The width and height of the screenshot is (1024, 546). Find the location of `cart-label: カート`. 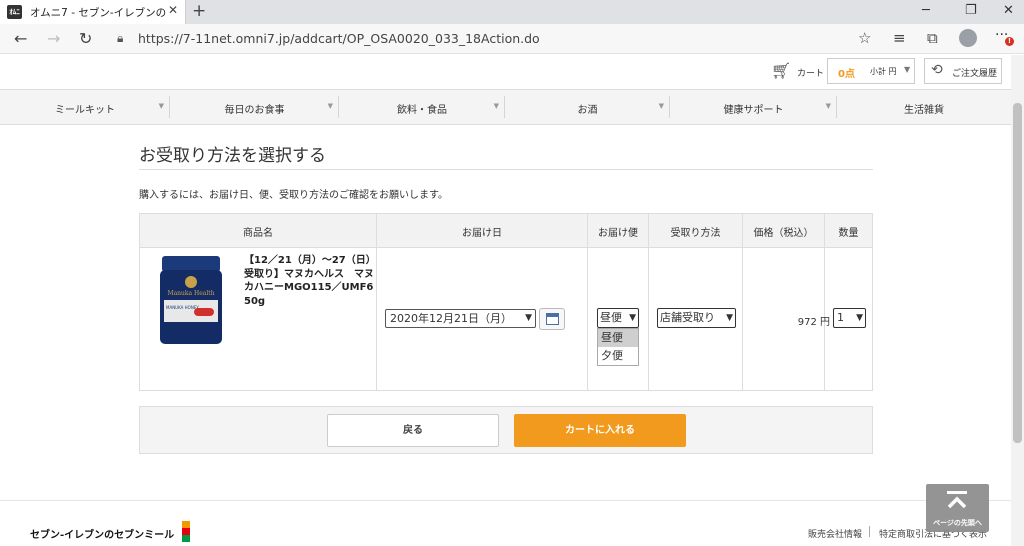

cart-label: カート is located at coordinates (810, 72).